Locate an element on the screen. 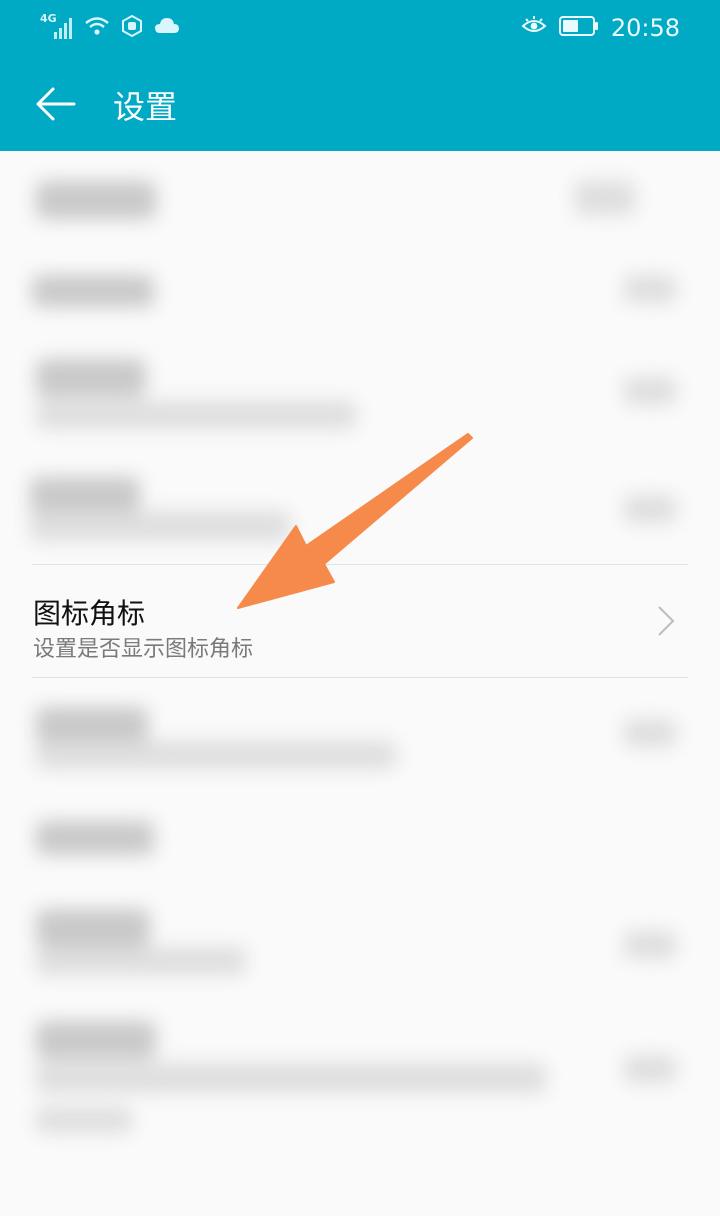  status-right: 20:58 is located at coordinates (600, 28).